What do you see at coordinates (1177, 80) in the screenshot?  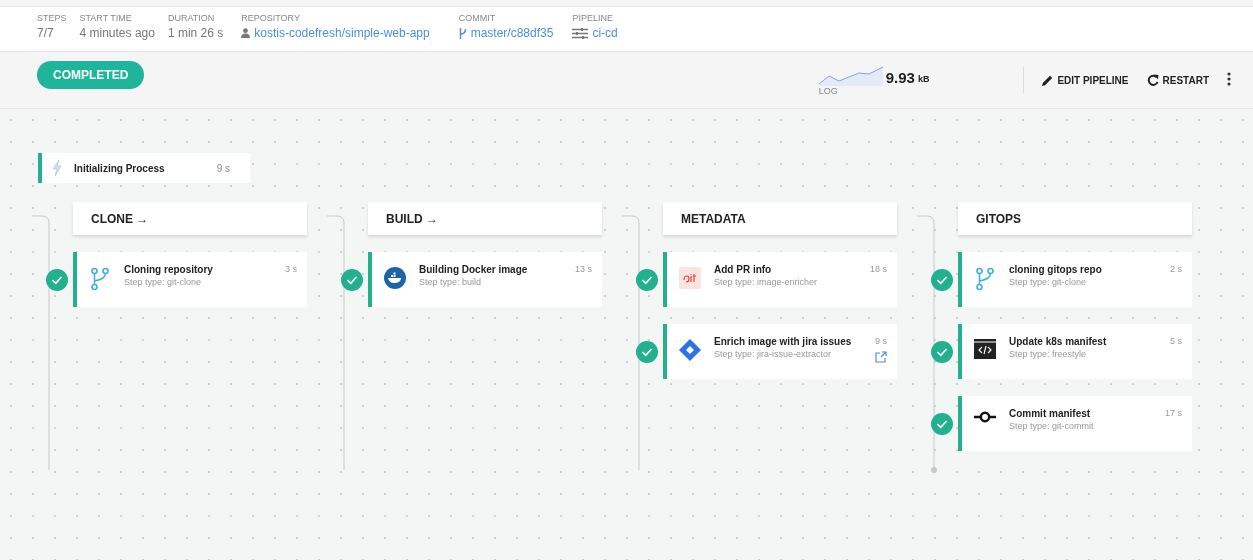 I see `restart-button: RESTART` at bounding box center [1177, 80].